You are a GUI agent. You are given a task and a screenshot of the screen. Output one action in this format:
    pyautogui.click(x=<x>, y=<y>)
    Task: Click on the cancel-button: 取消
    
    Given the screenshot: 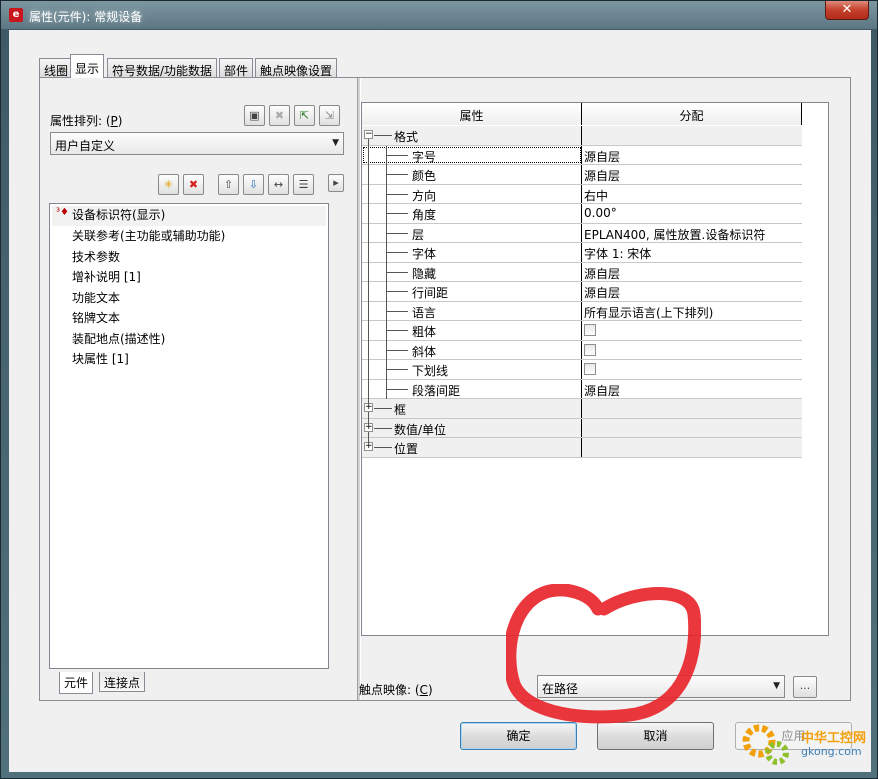 What is the action you would take?
    pyautogui.click(x=655, y=736)
    